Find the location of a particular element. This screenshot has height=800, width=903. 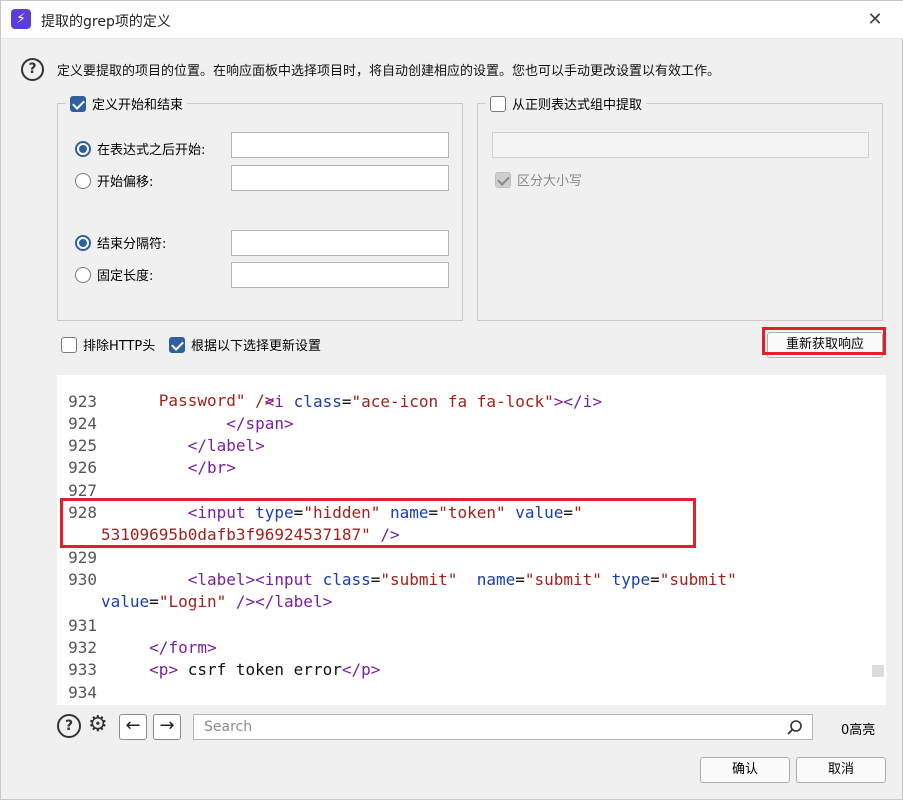

start-offset-field is located at coordinates (340, 178).